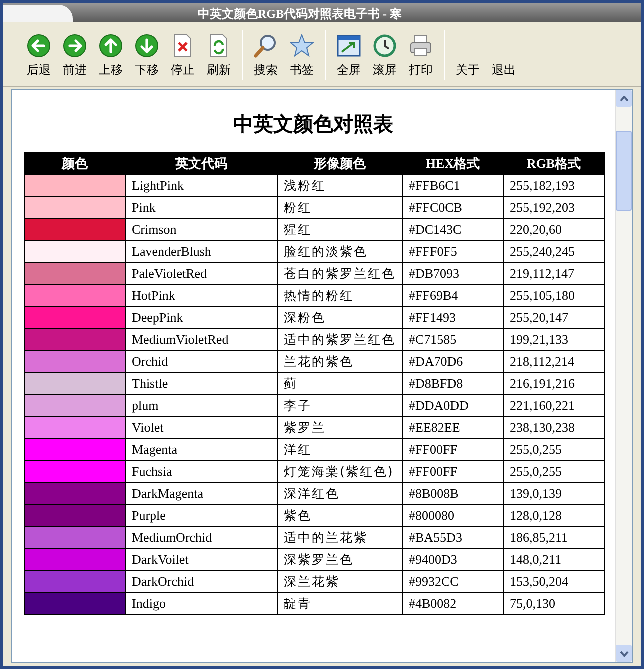 The image size is (644, 669). Describe the element at coordinates (302, 46) in the screenshot. I see `star-icon` at that location.